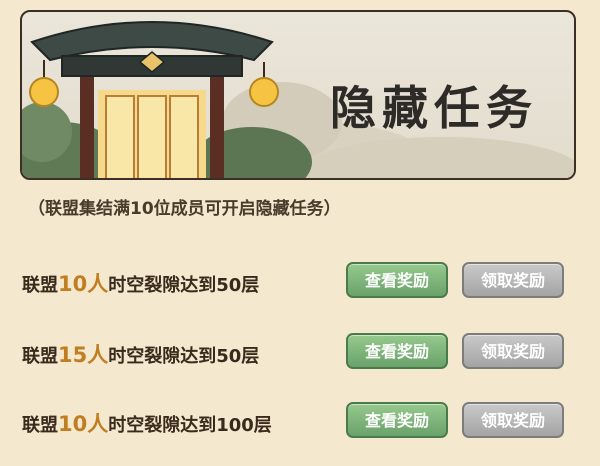 This screenshot has height=466, width=600. I want to click on task-description: 联盟10人时空裂隙达到50层, so click(140, 283).